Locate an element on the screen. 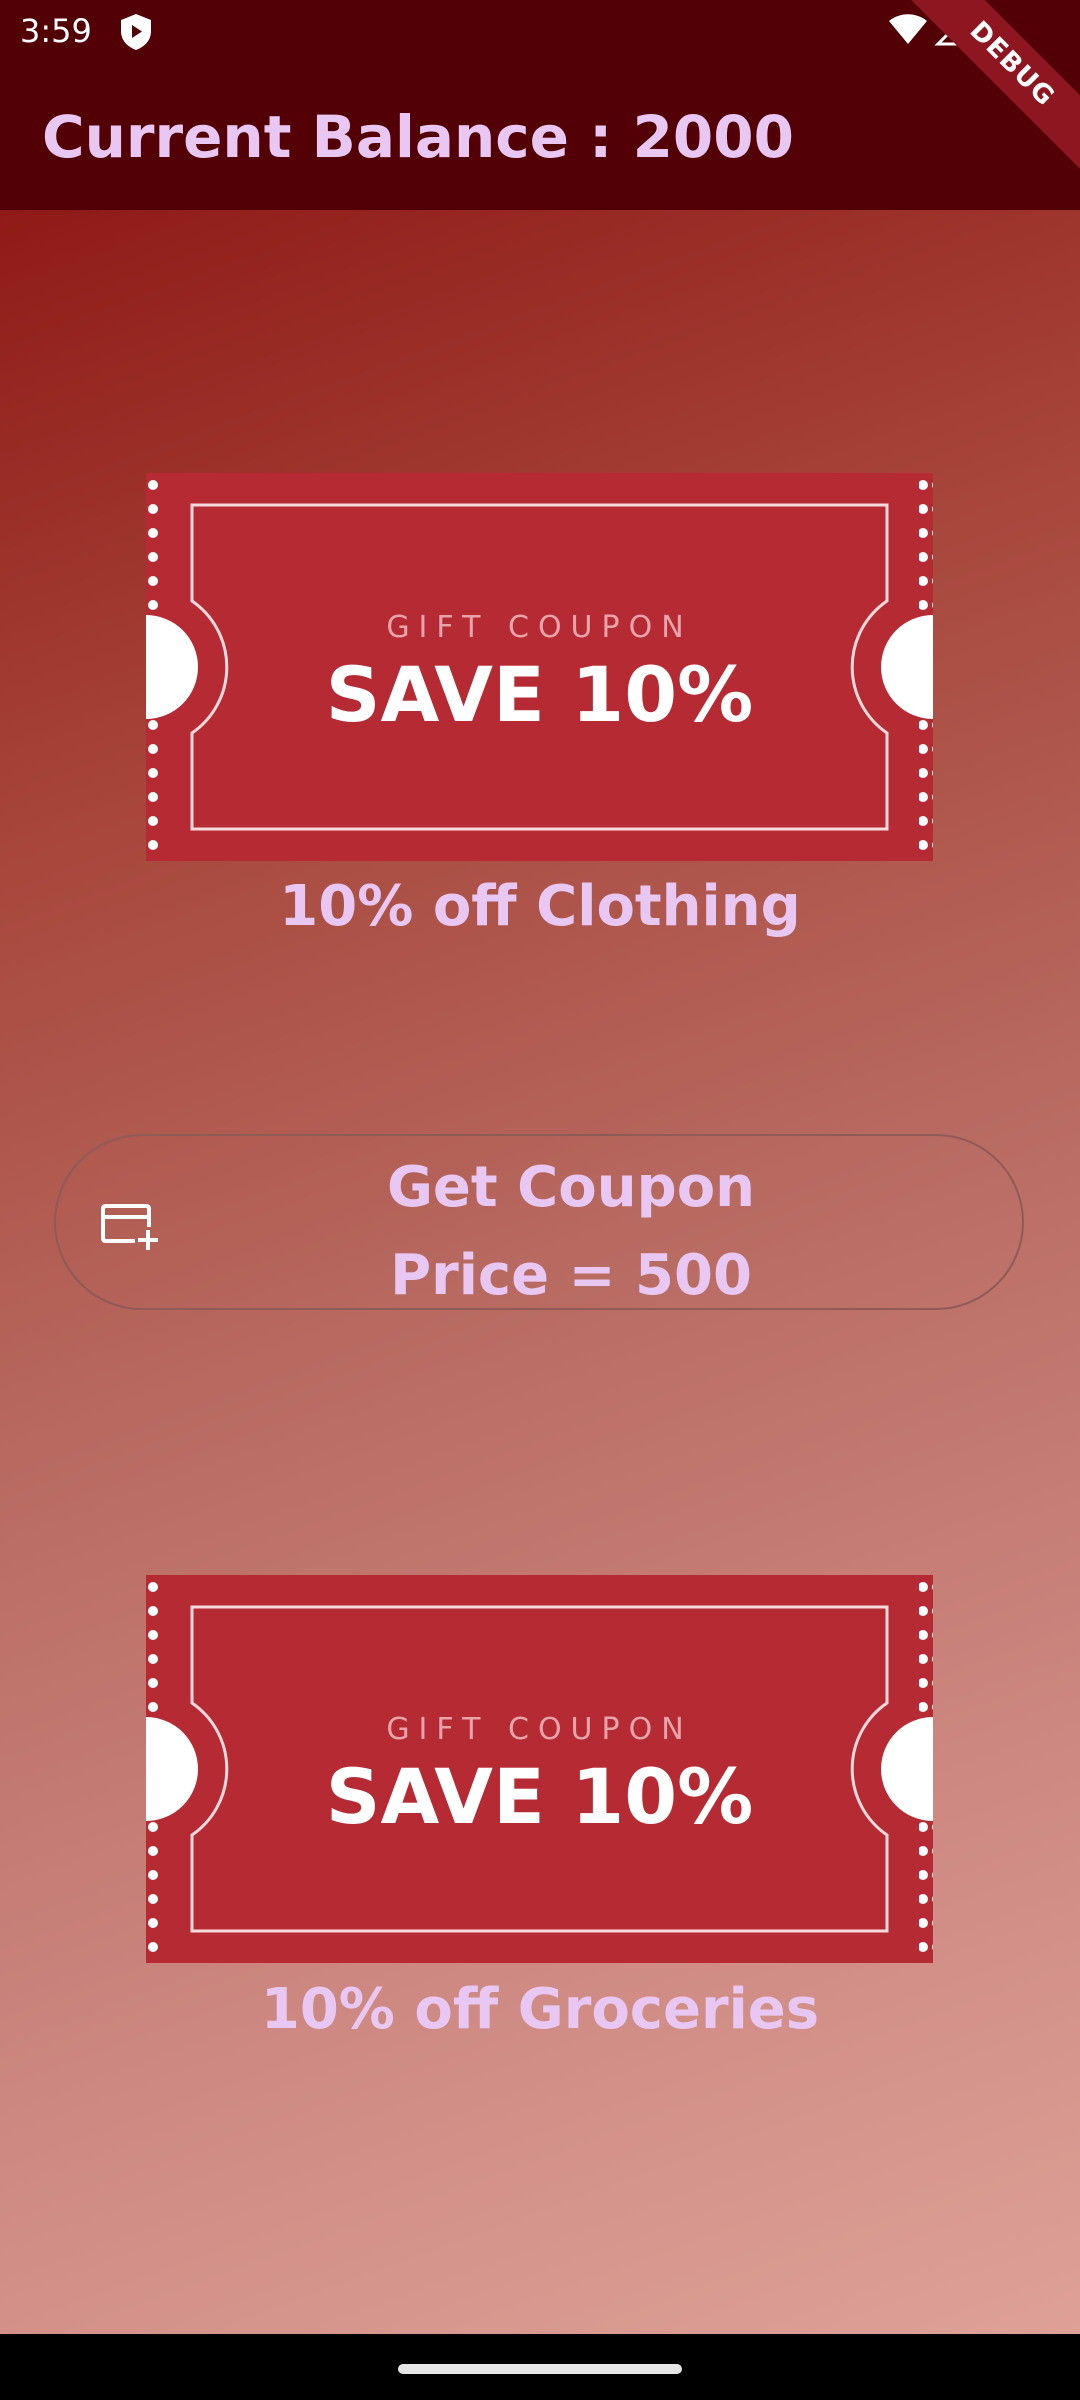 The image size is (1080, 2400). coupon-caption-clothing: 10% off Clothing is located at coordinates (540, 906).